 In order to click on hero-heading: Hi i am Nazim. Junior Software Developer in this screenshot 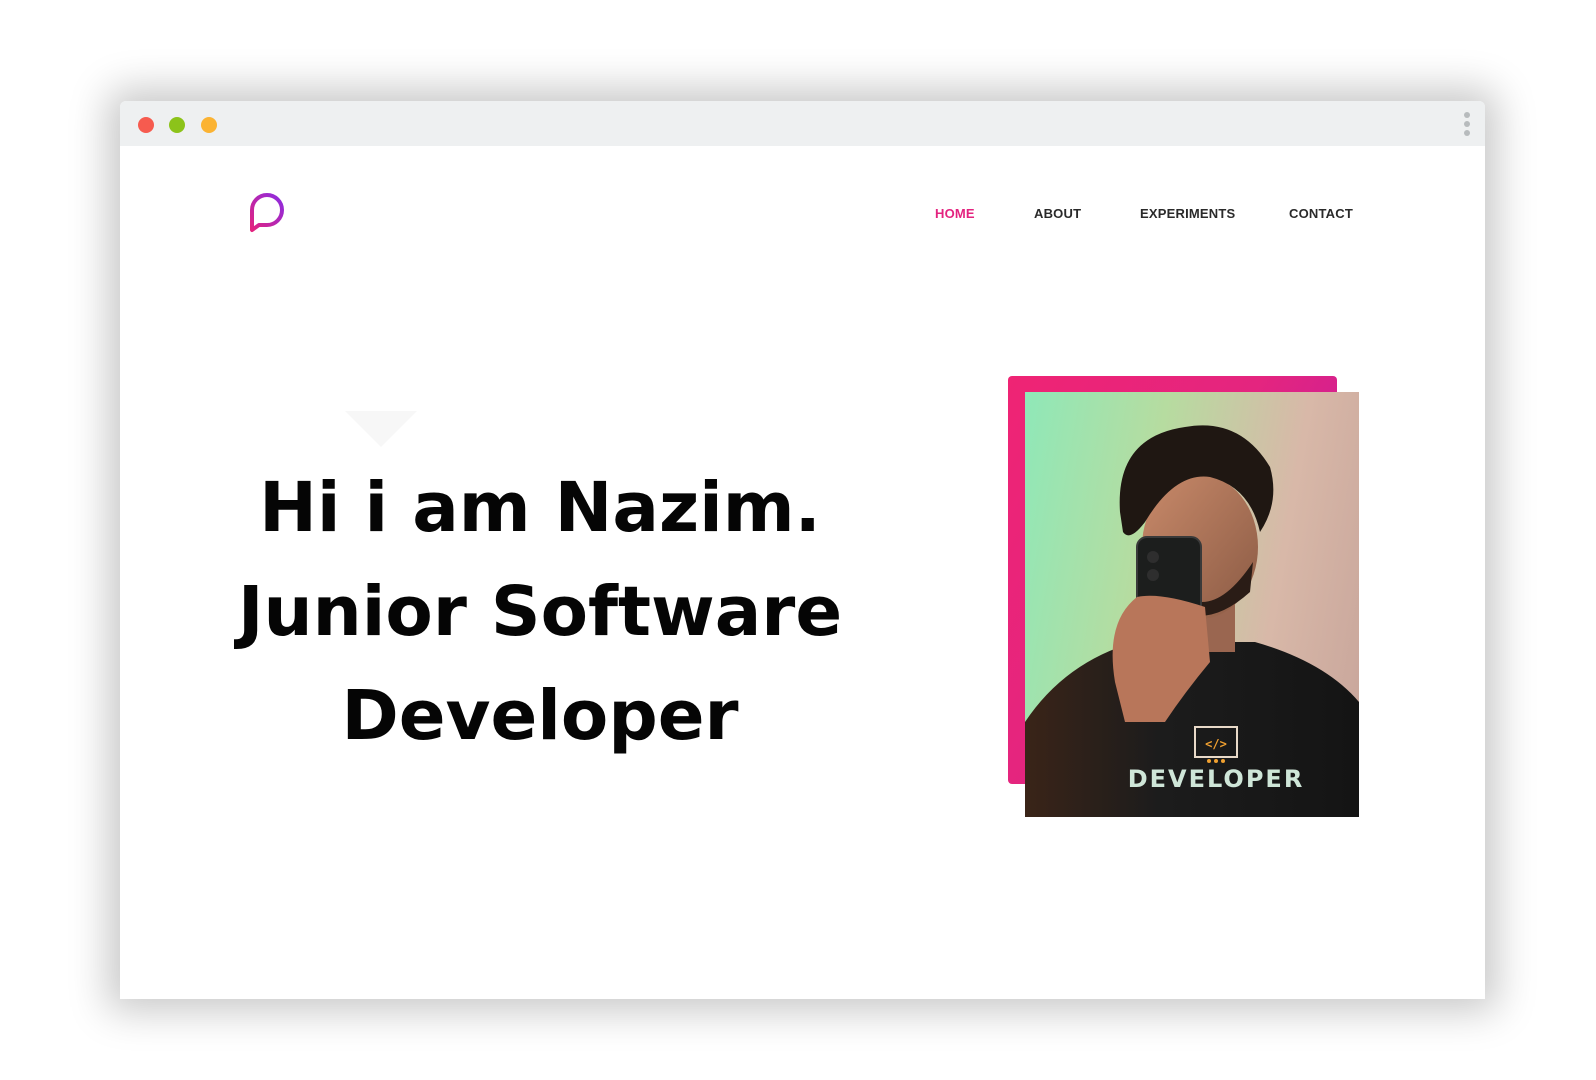, I will do `click(540, 612)`.